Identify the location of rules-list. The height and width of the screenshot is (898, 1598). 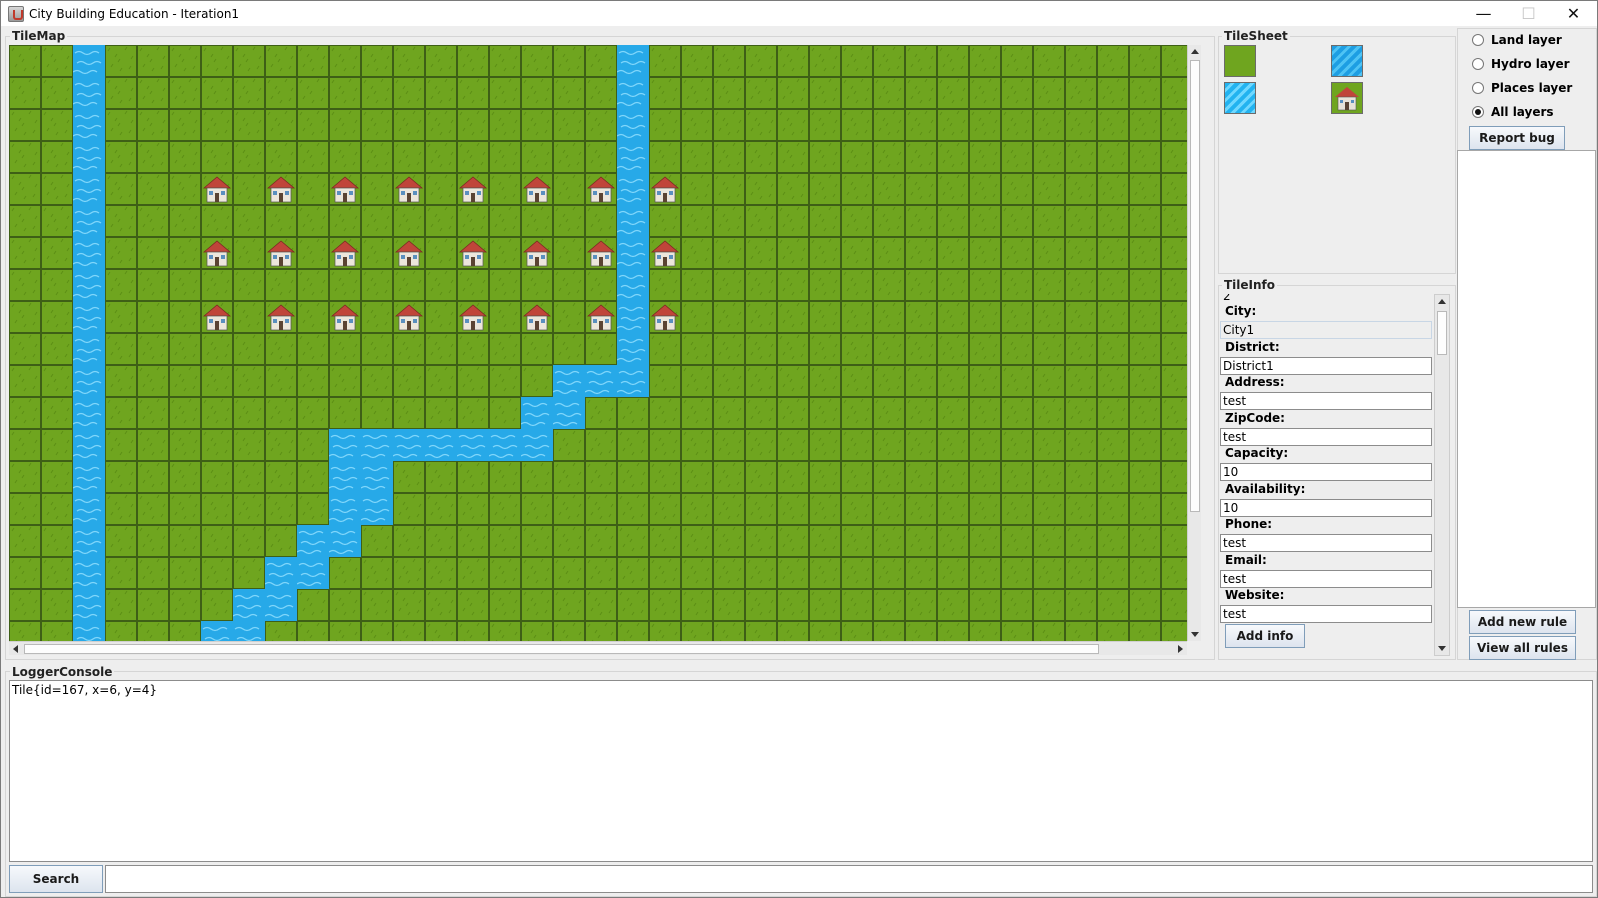
(1526, 379).